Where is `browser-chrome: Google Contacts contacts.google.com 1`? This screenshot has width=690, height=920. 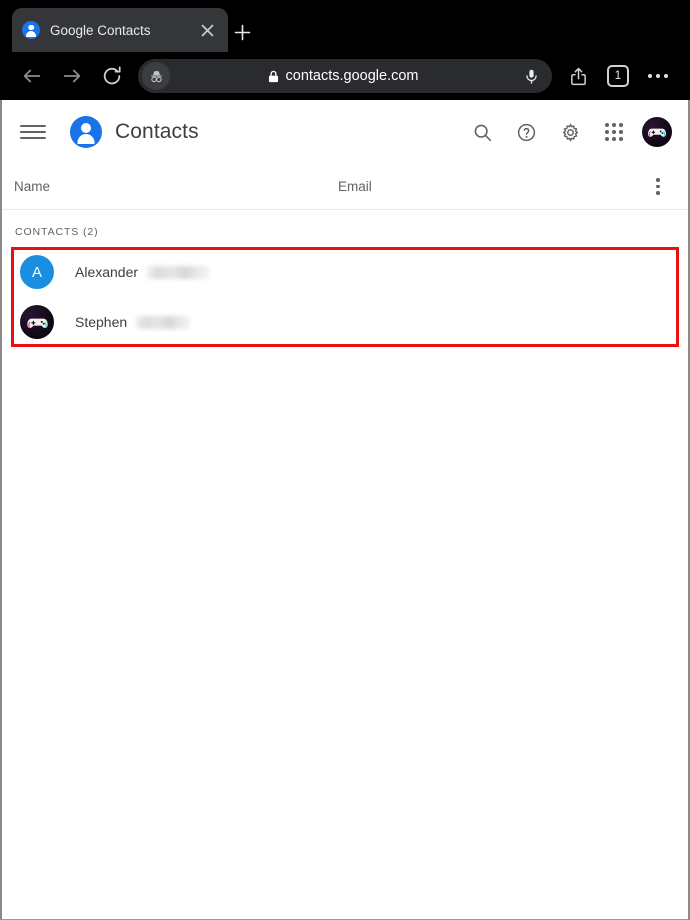
browser-chrome: Google Contacts contacts.google.com 1 is located at coordinates (345, 50).